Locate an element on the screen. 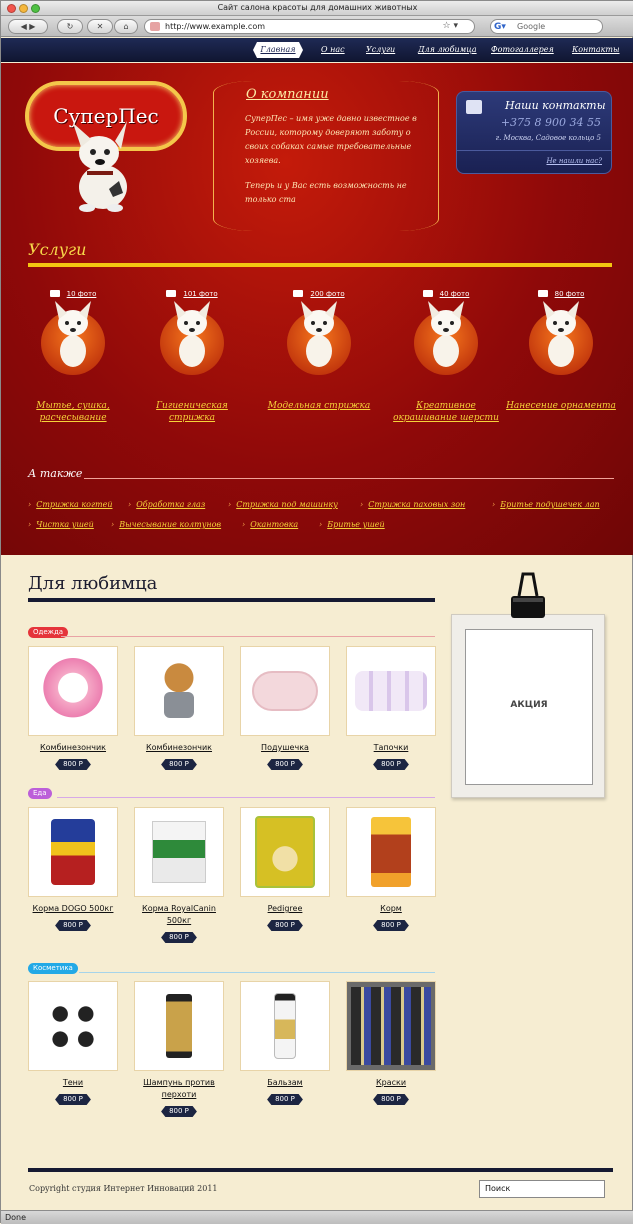  product-name: Краски is located at coordinates (391, 1083).